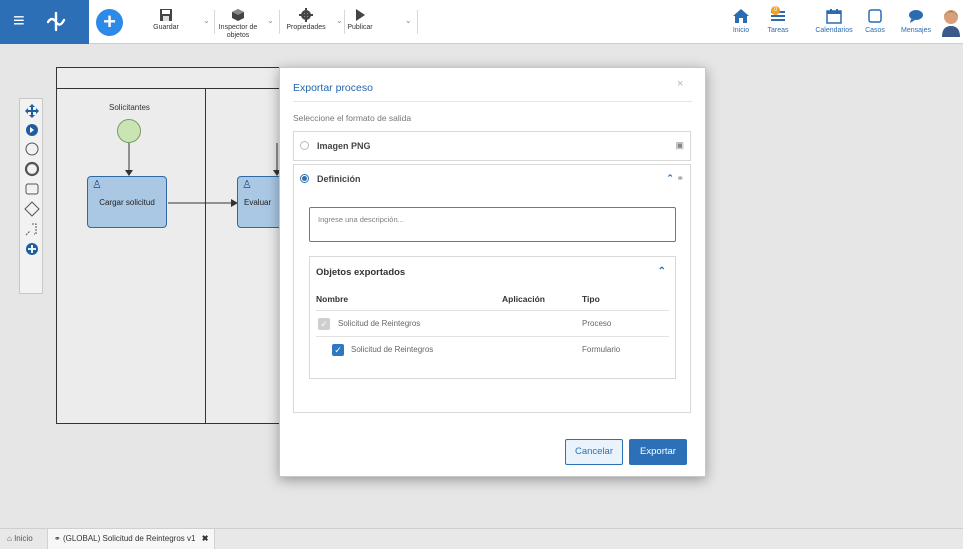 The height and width of the screenshot is (549, 963). Describe the element at coordinates (32, 130) in the screenshot. I see `arrow-circle-icon` at that location.